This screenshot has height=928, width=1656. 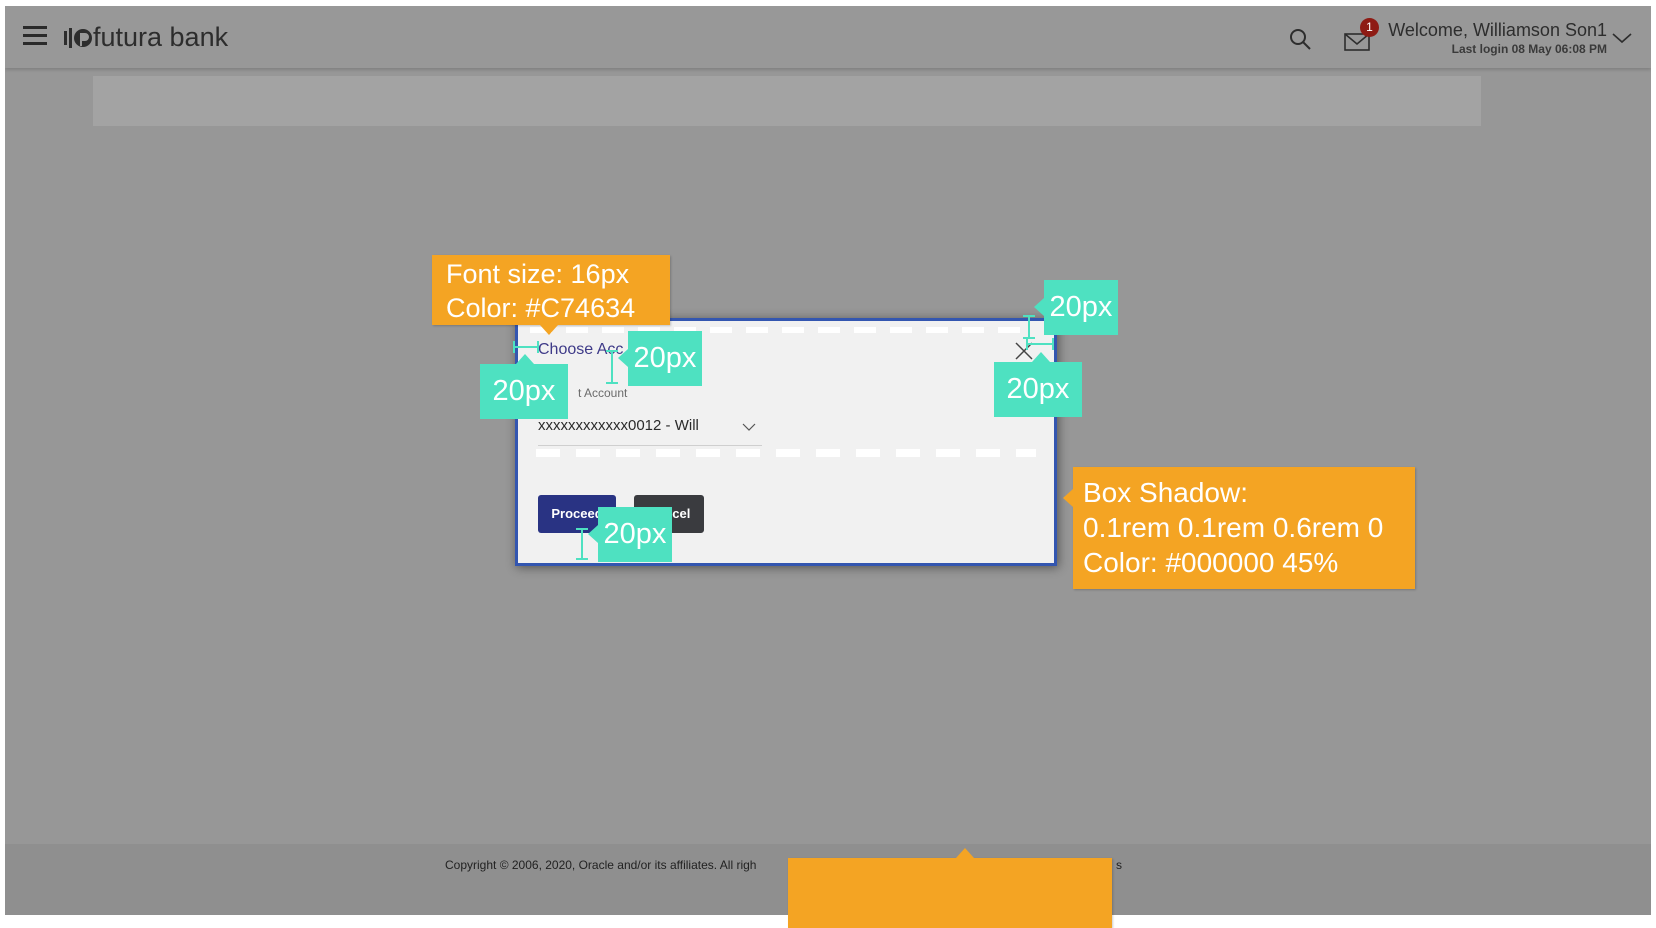 What do you see at coordinates (1233, 527) in the screenshot?
I see `annotation-line: 0.1rem 0.1rem 0.6rem 0` at bounding box center [1233, 527].